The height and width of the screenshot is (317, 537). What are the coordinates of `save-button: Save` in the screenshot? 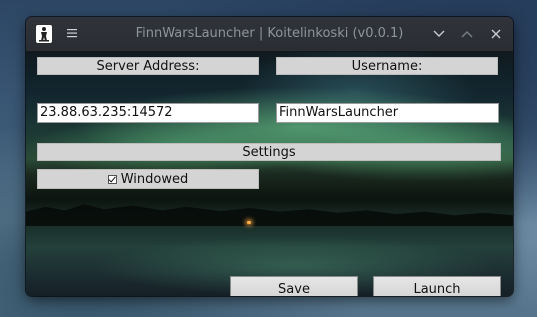 It's located at (294, 286).